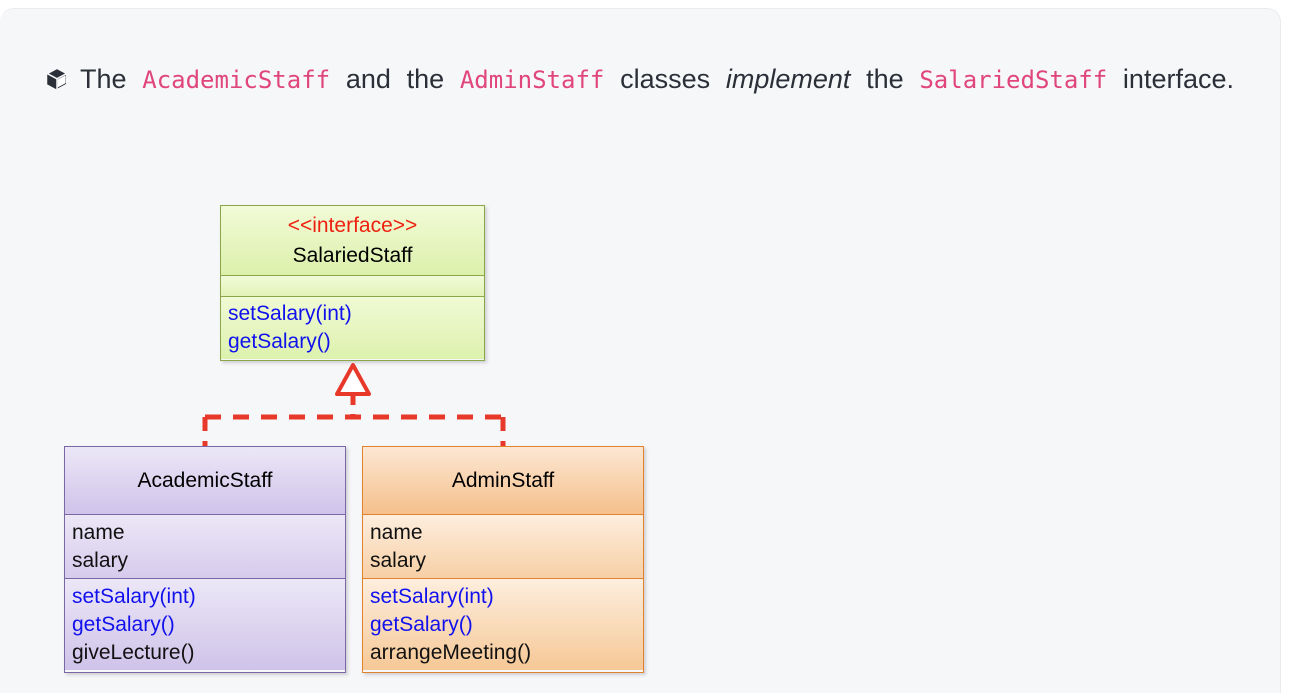 The width and height of the screenshot is (1304, 693). Describe the element at coordinates (353, 379) in the screenshot. I see `hollow-triangle-arrowhead` at that location.